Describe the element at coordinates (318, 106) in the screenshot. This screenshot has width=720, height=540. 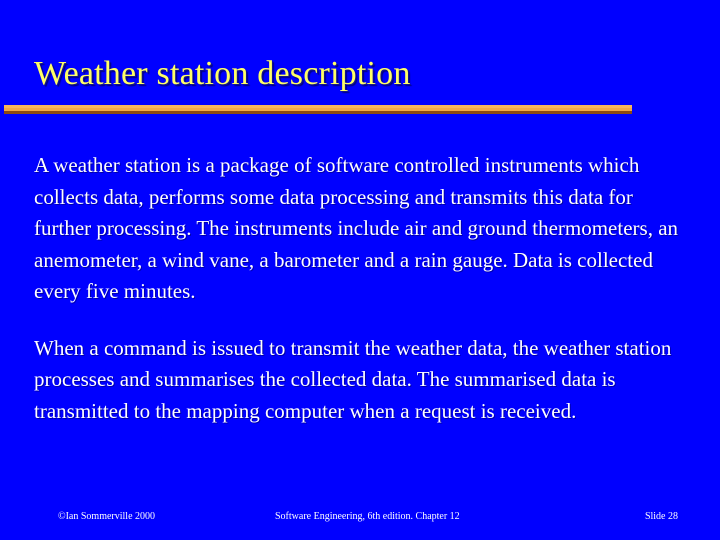
I see `divider-highlight` at that location.